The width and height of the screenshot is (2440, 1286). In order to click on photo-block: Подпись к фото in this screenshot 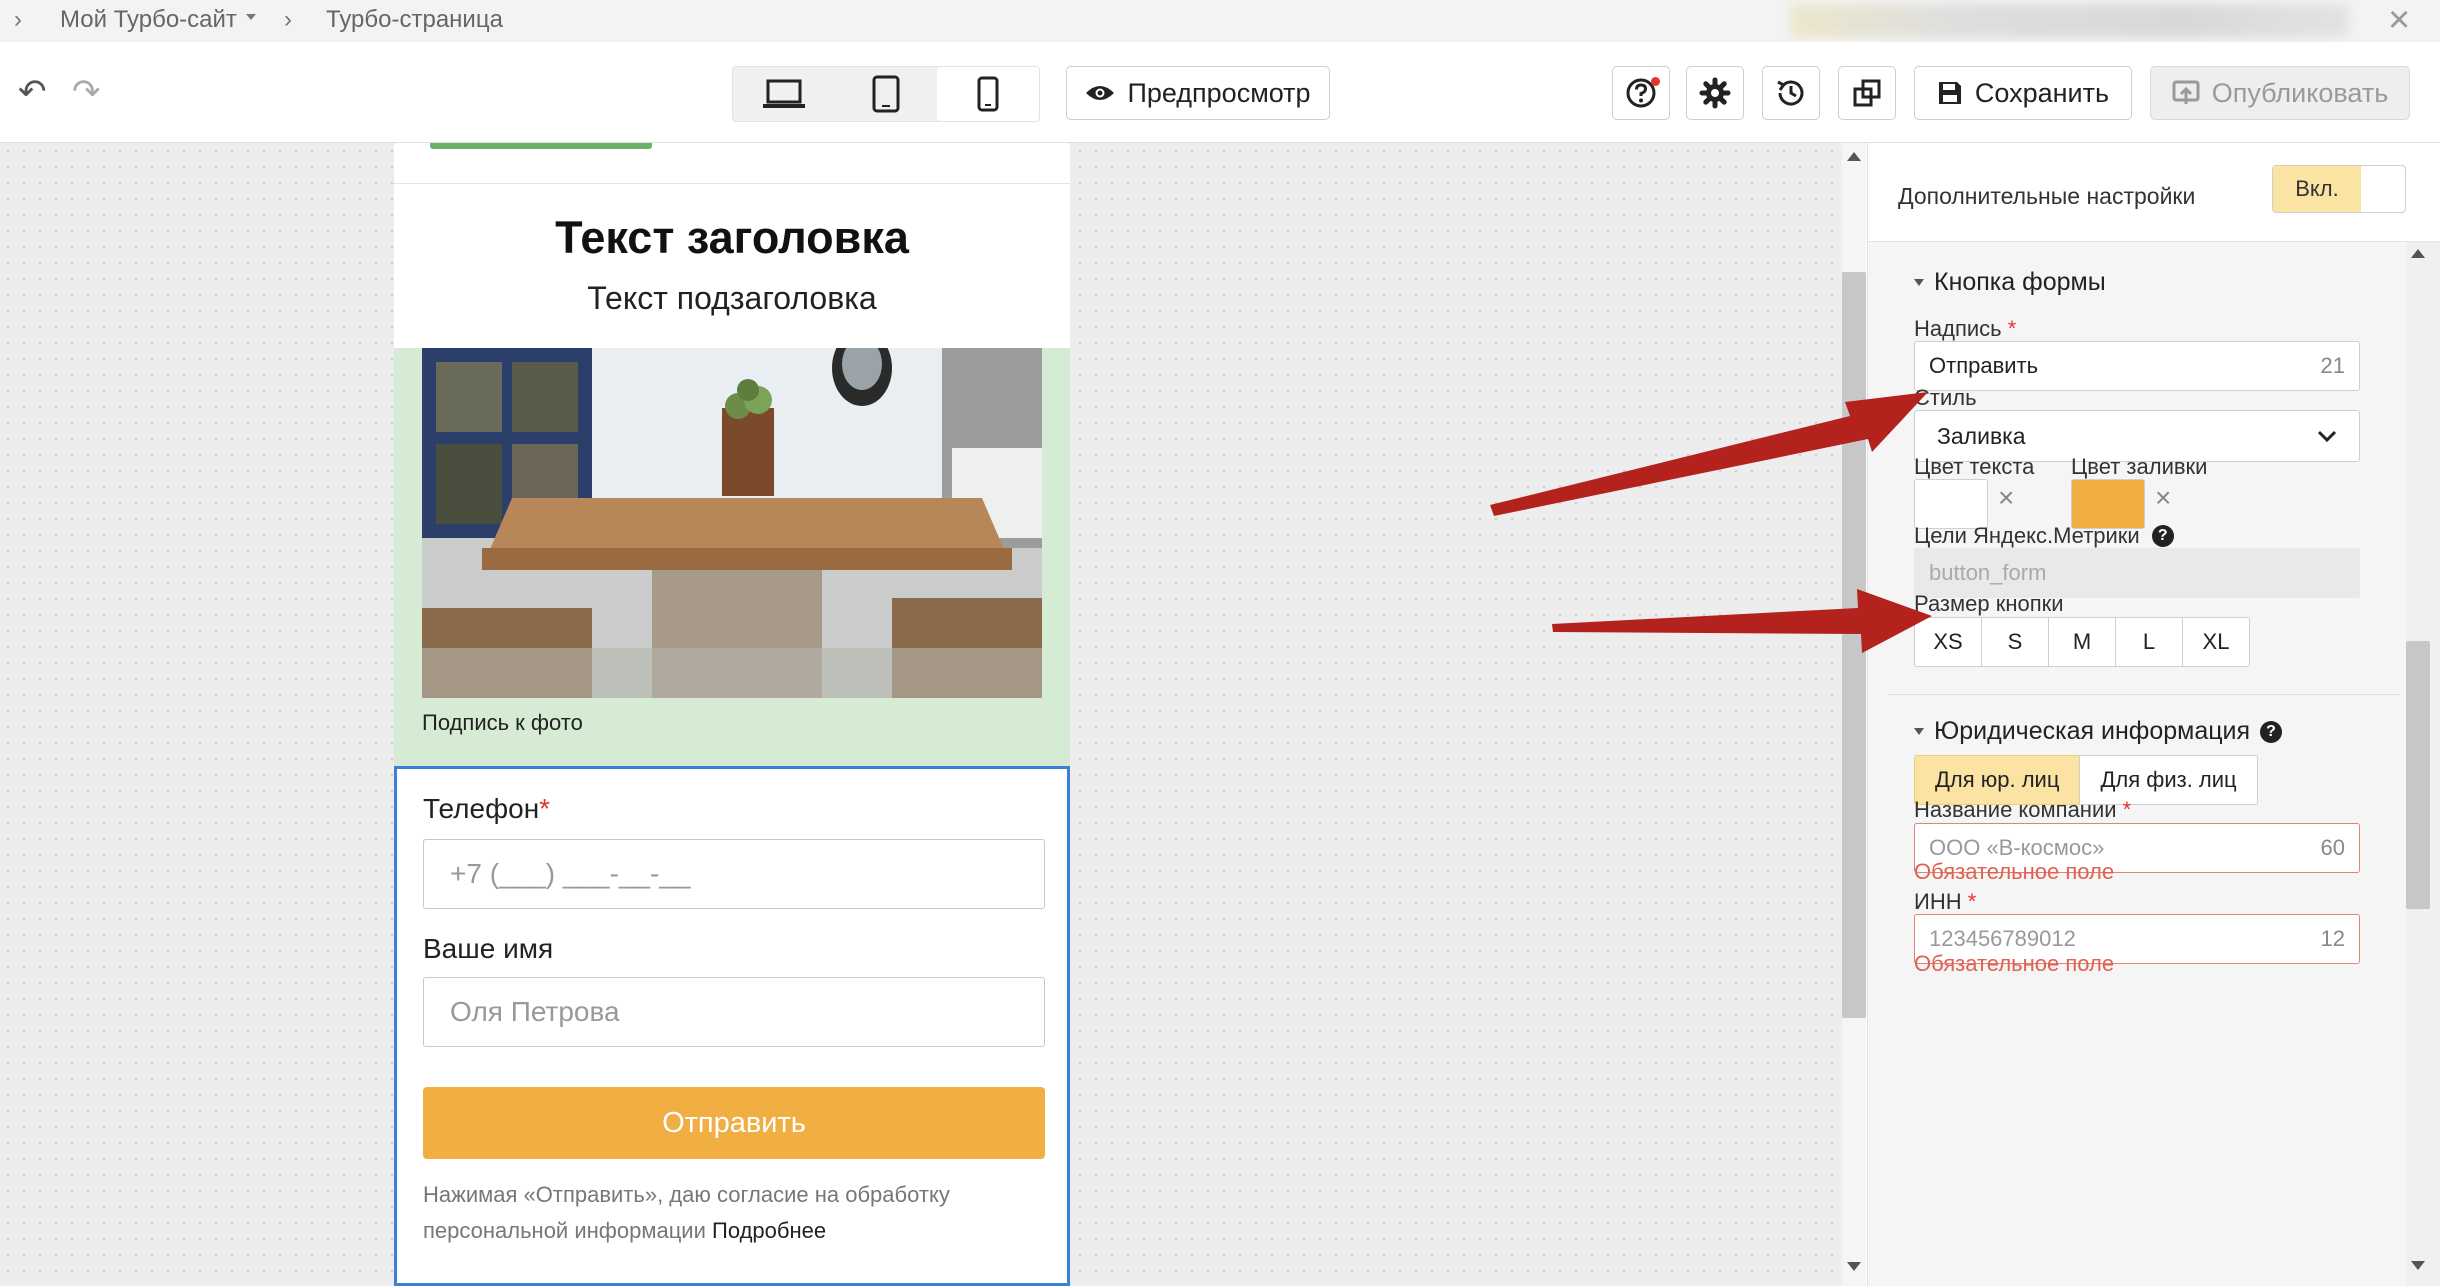, I will do `click(732, 557)`.